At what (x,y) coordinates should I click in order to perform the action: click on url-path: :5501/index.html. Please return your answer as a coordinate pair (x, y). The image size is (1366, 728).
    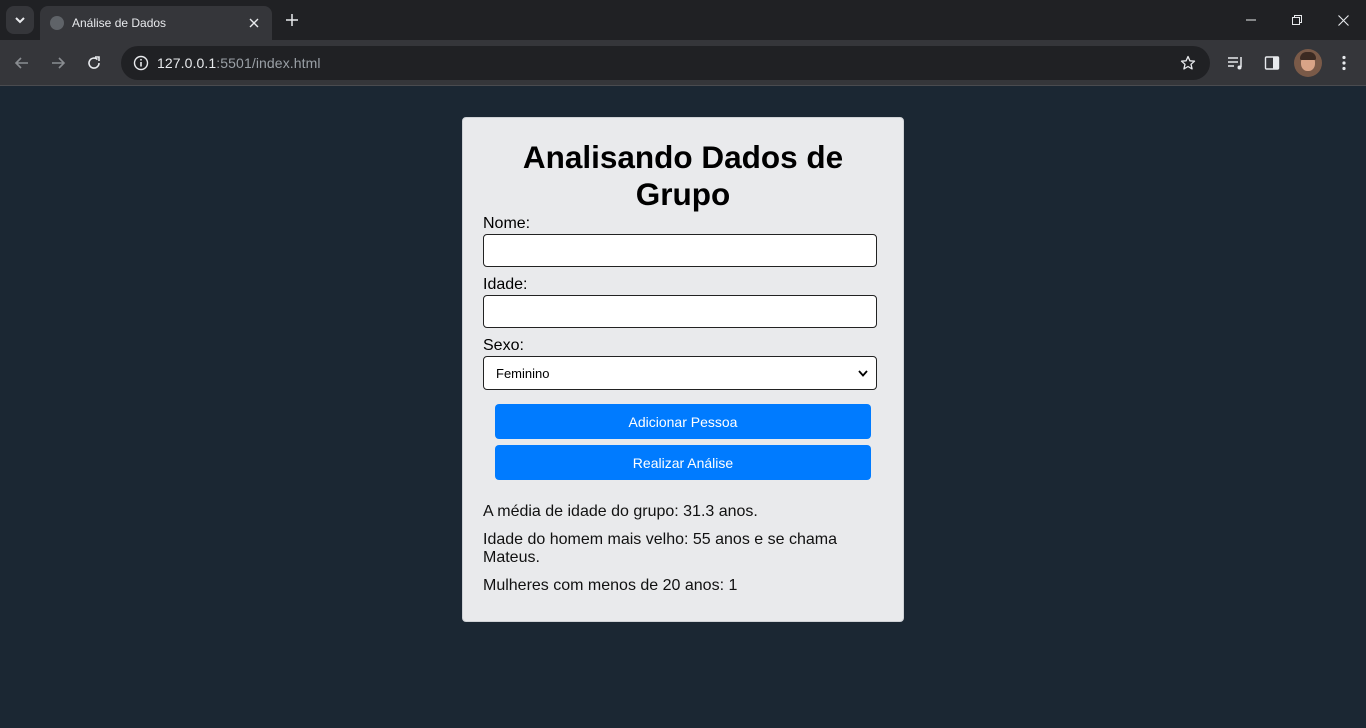
    Looking at the image, I should click on (268, 63).